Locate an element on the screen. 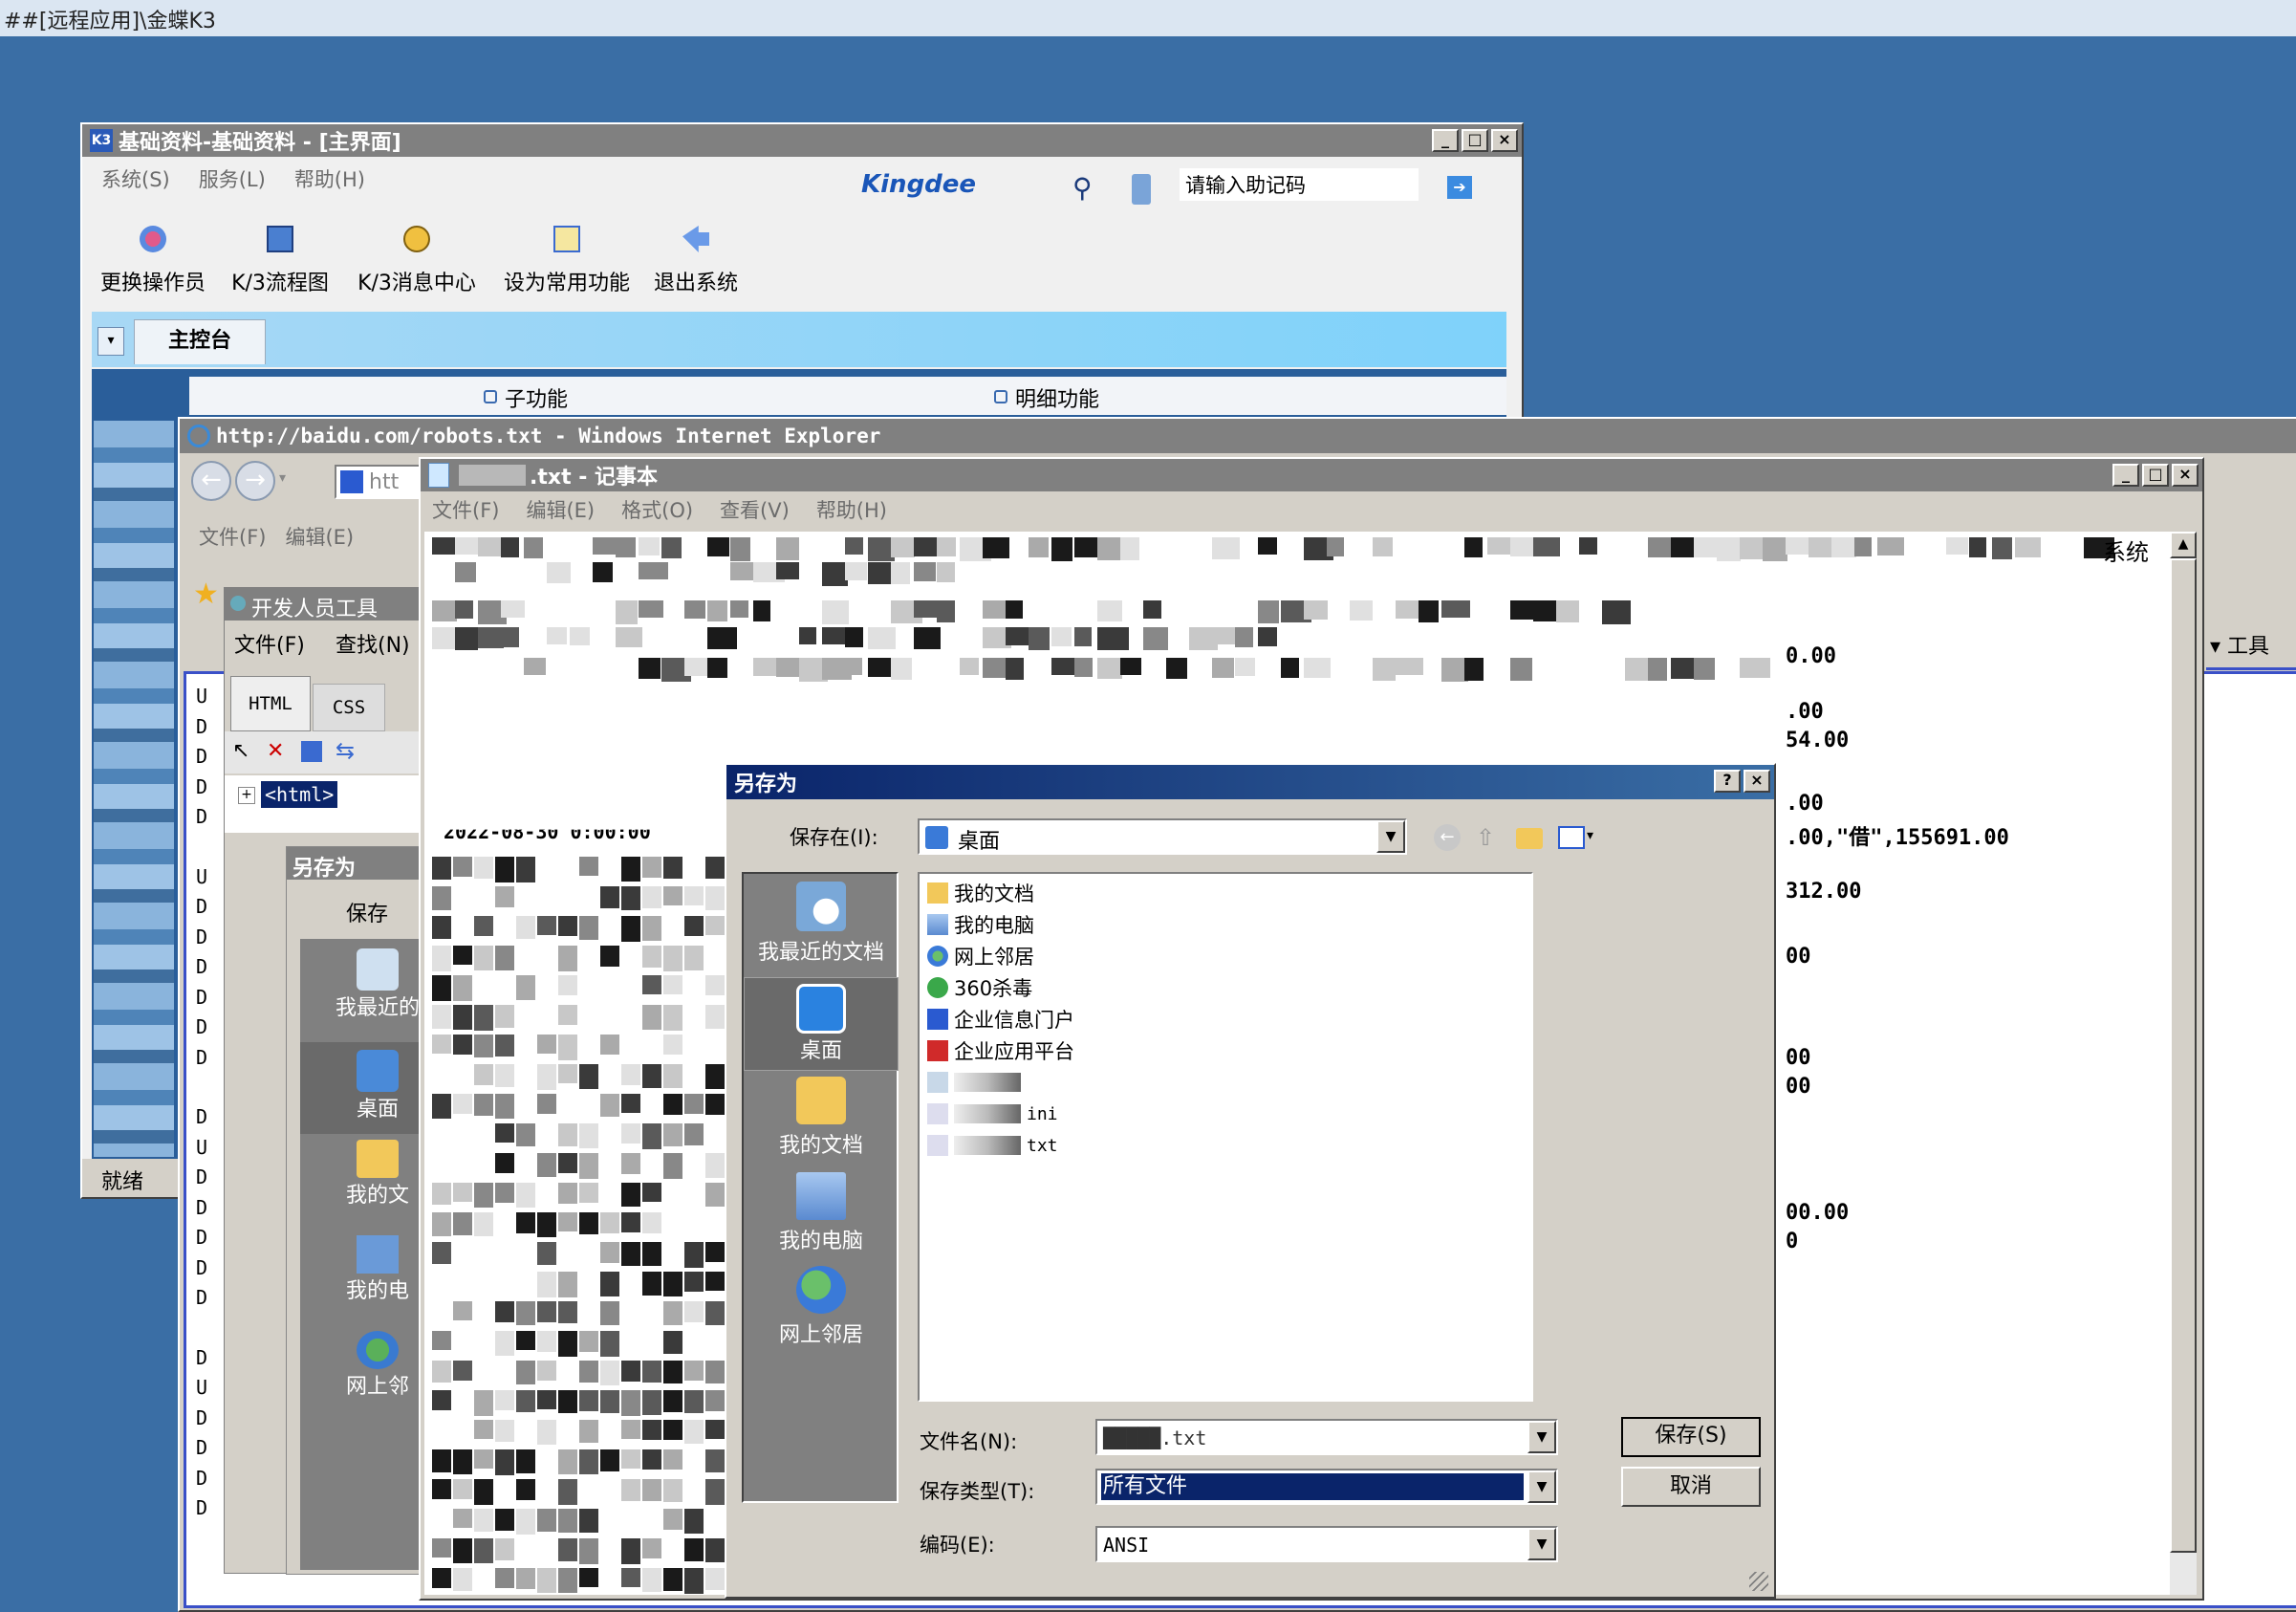  k3-titlebar: K3 基础资料-基础资料 - [主界面] _ □ × is located at coordinates (802, 140).